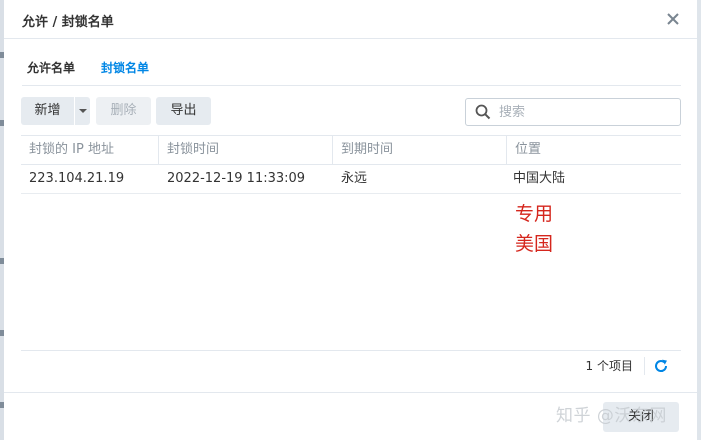 This screenshot has height=441, width=701. What do you see at coordinates (483, 112) in the screenshot?
I see `search-icon` at bounding box center [483, 112].